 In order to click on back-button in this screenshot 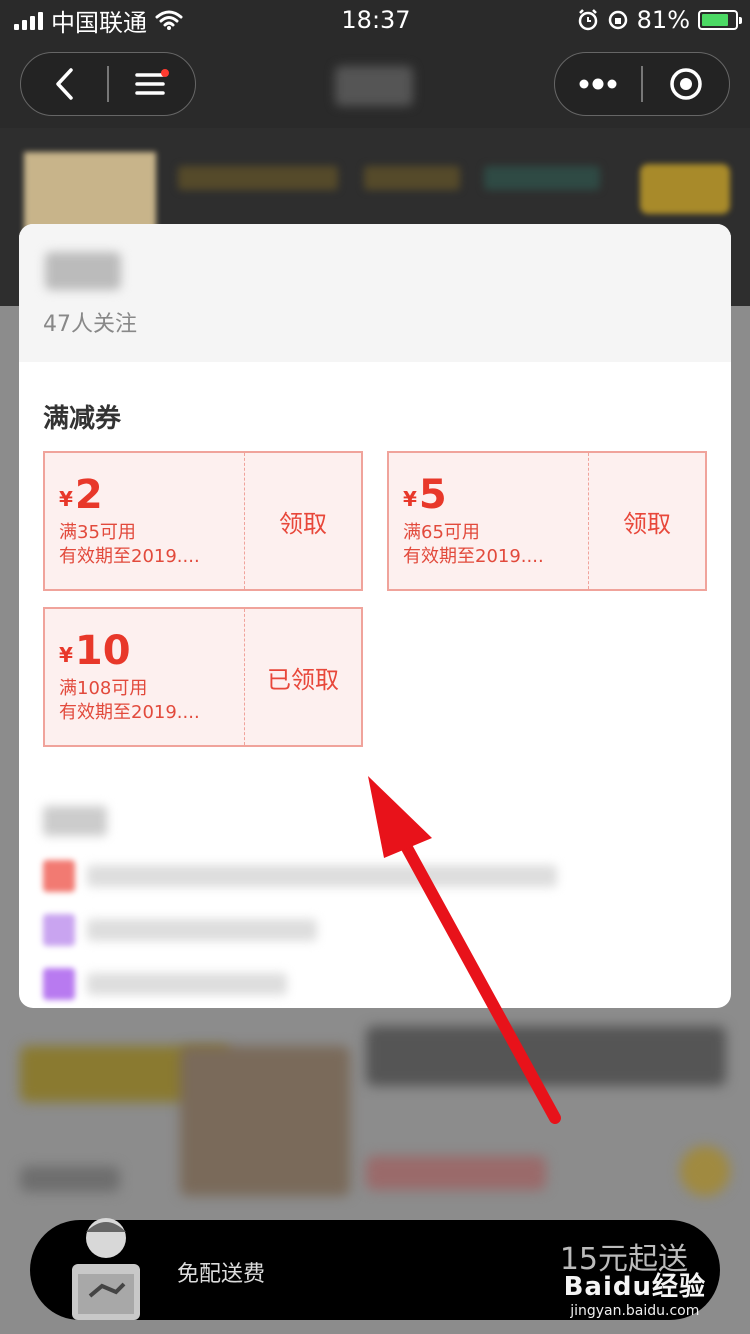, I will do `click(64, 84)`.